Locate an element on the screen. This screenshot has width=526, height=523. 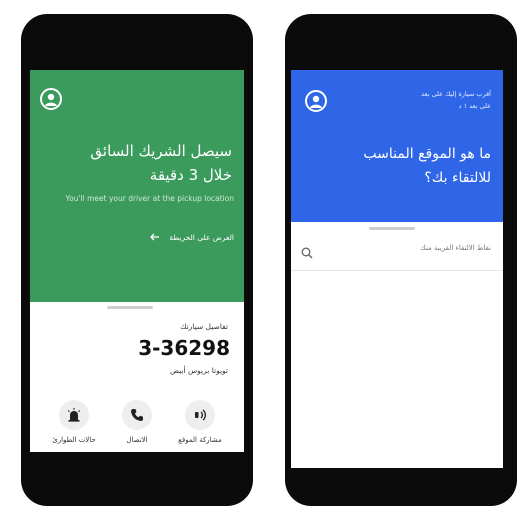
map-link: العرض على الخريطة is located at coordinates (192, 235).